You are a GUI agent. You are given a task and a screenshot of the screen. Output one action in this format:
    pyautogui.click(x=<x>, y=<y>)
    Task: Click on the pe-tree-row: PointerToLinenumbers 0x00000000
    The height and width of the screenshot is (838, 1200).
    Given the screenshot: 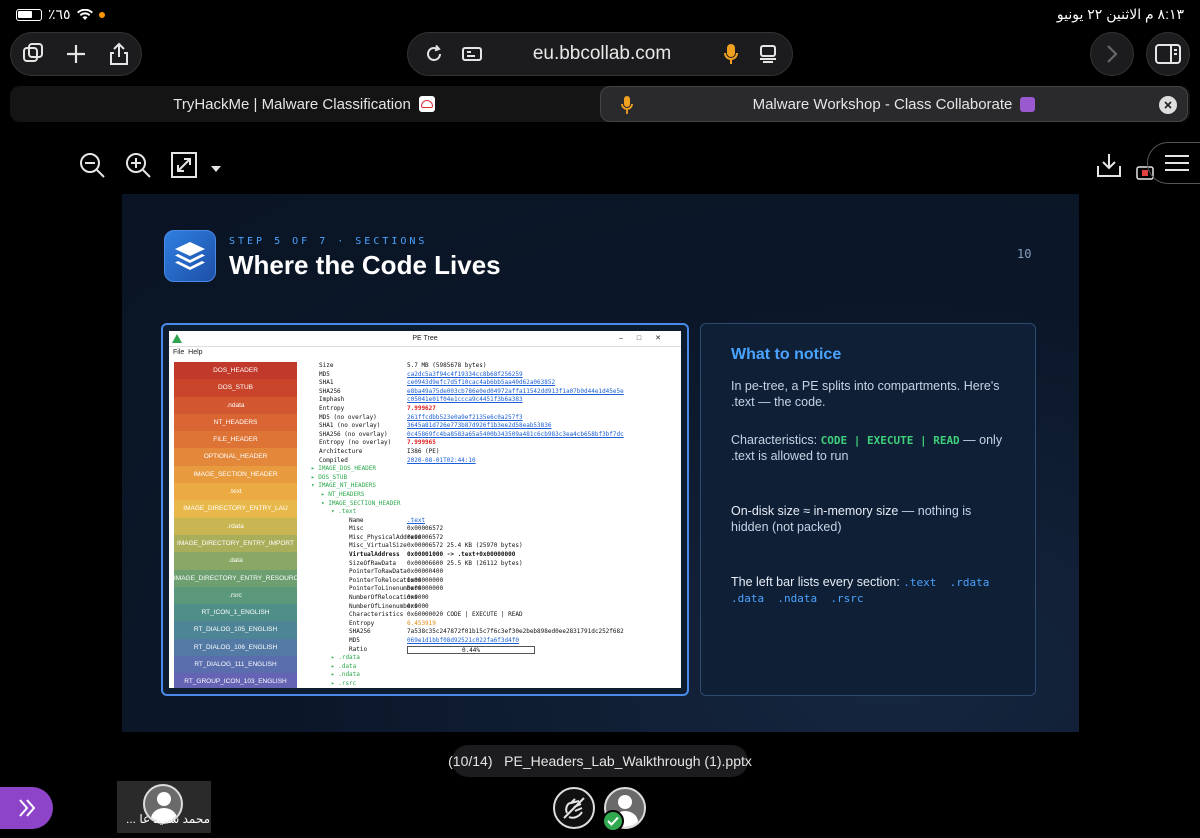 What is the action you would take?
    pyautogui.click(x=491, y=589)
    